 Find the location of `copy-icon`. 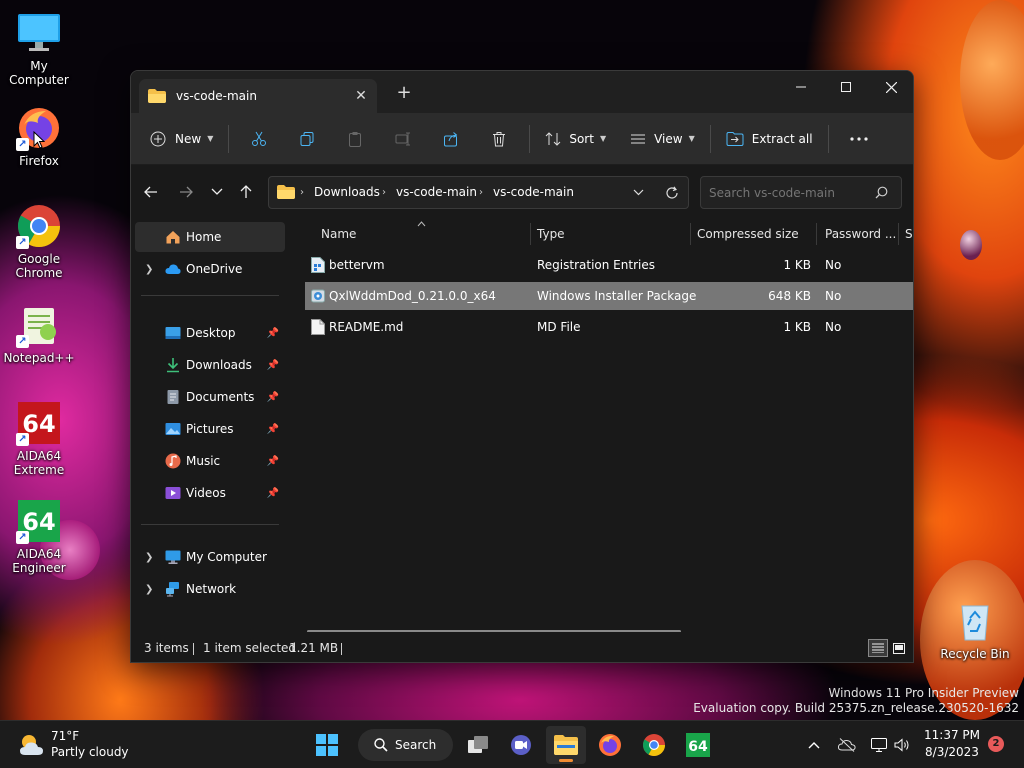

copy-icon is located at coordinates (307, 138).